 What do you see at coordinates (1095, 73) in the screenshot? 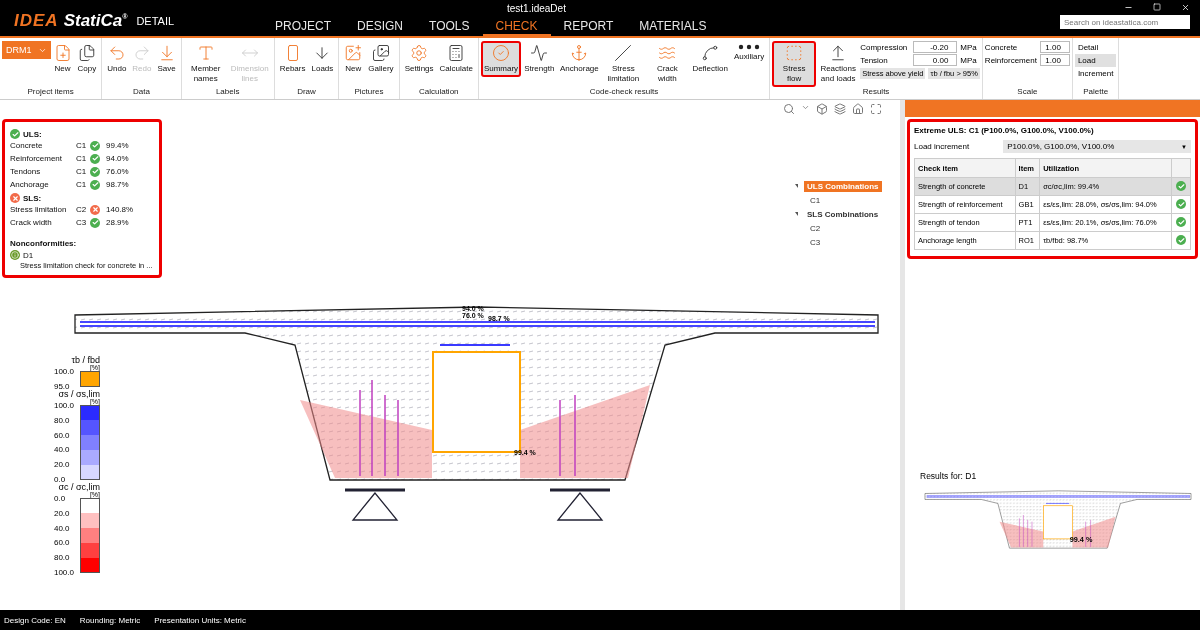
I see `palette-option: Increment` at bounding box center [1095, 73].